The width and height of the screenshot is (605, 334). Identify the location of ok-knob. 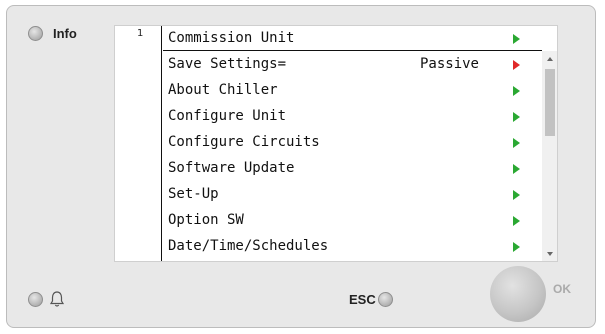
(518, 294).